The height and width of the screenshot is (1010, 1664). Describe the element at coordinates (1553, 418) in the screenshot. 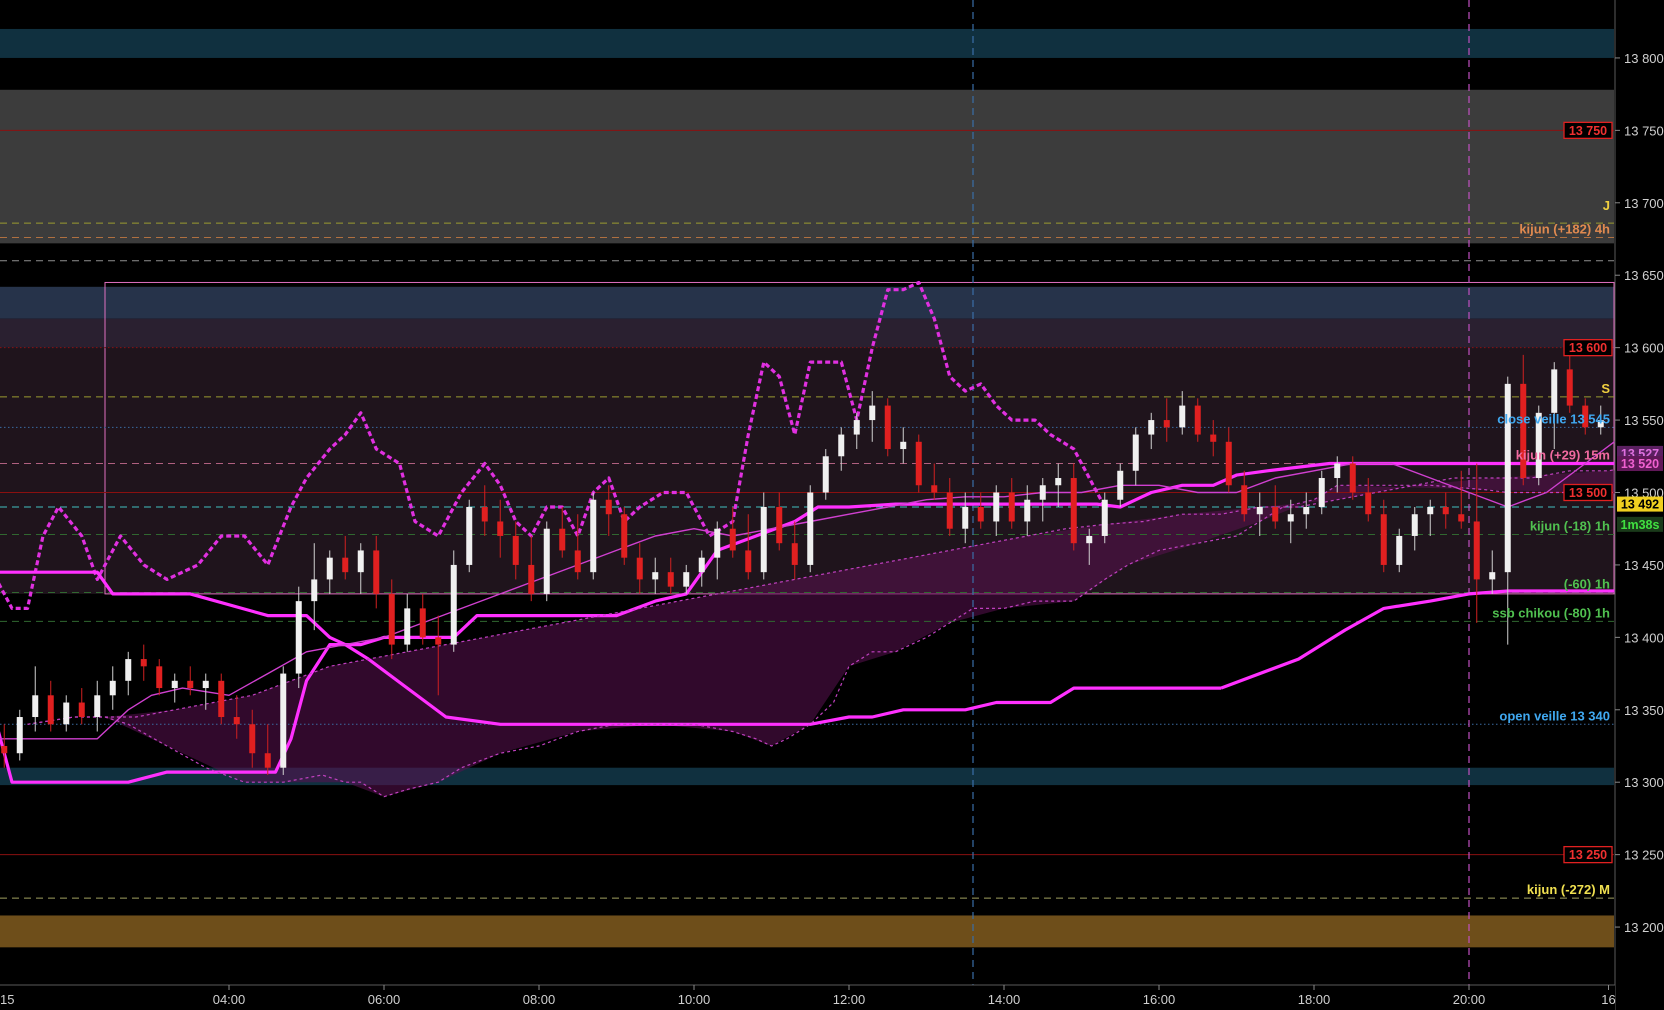

I see `level-label: close veille 13 545` at that location.